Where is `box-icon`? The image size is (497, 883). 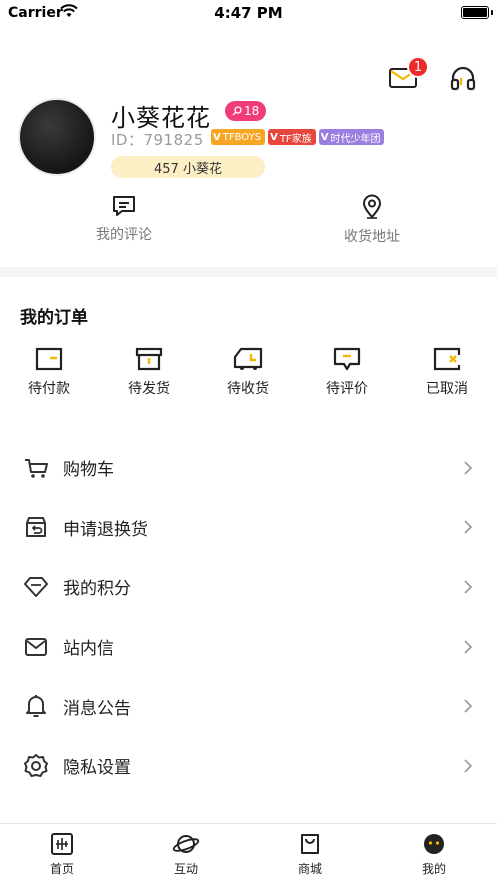
box-icon is located at coordinates (149, 359).